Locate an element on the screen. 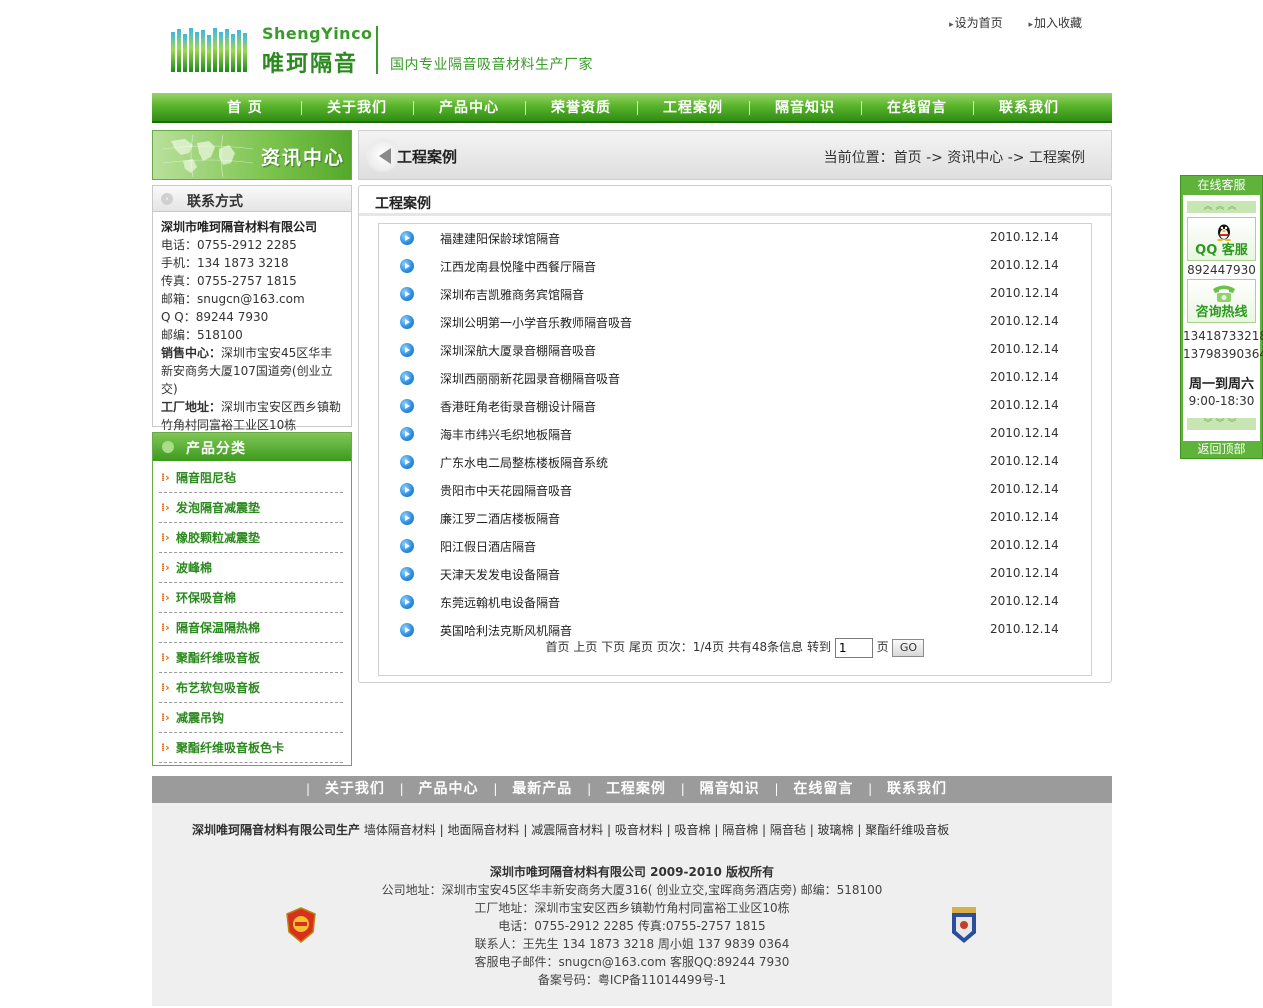 Image resolution: width=1263 pixels, height=1008 pixels. article-title: 海丰市纬兴毛织地板隔音 is located at coordinates (506, 434).